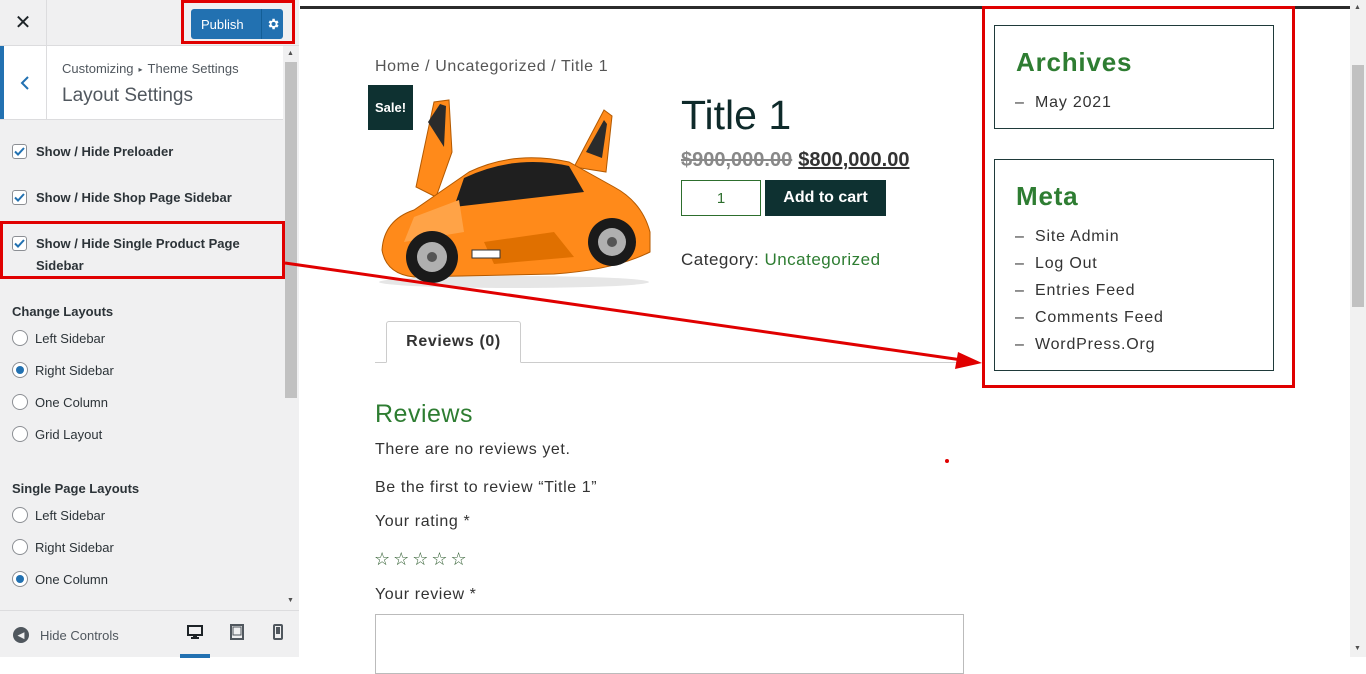 This screenshot has width=1366, height=674. What do you see at coordinates (473, 449) in the screenshot?
I see `no-reviews-text: There are no reviews yet.` at bounding box center [473, 449].